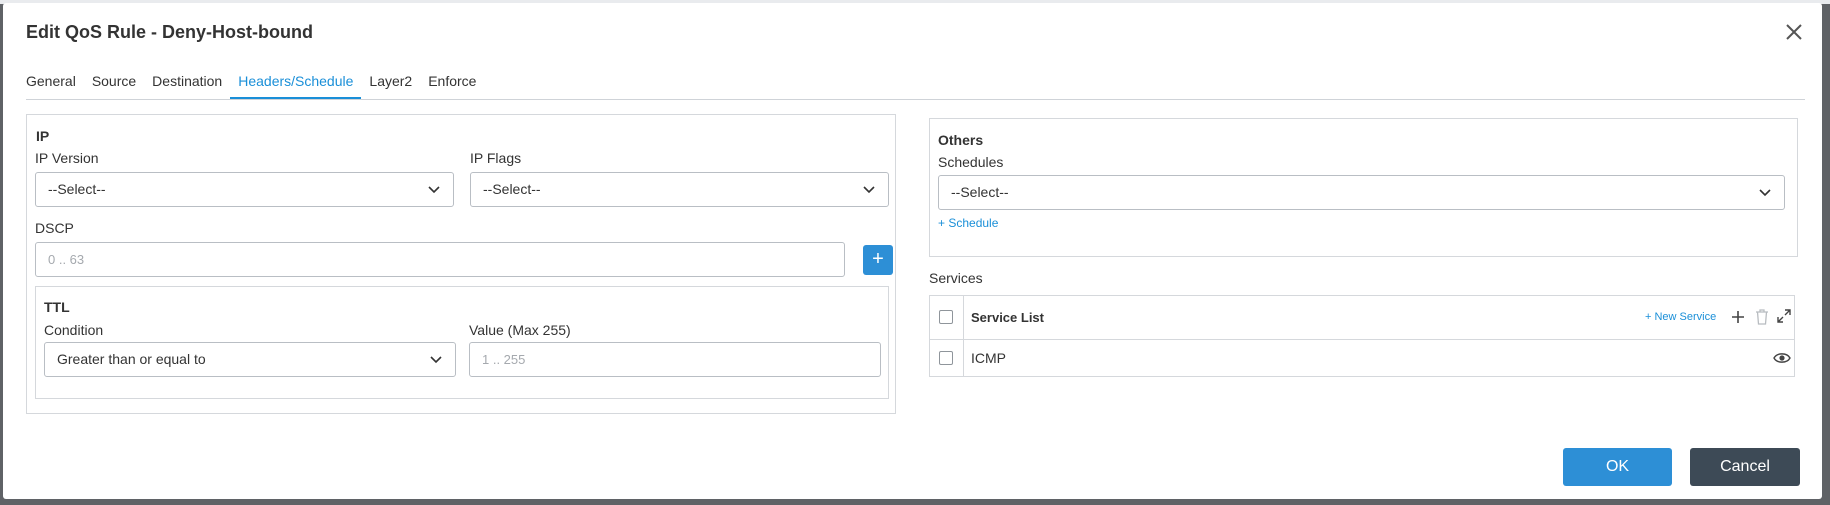 Image resolution: width=1830 pixels, height=505 pixels. Describe the element at coordinates (1680, 317) in the screenshot. I see `new-service-link: + New Service` at that location.